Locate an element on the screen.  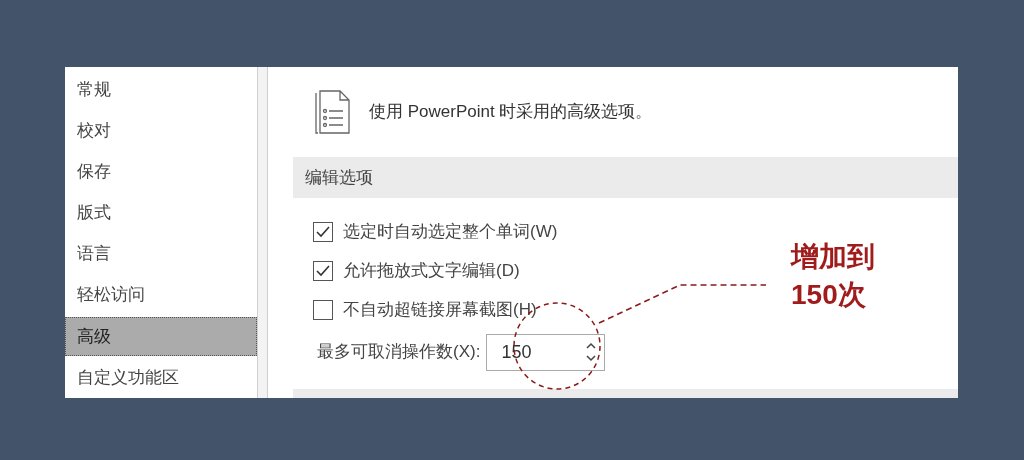
annotation-text: 150次 is located at coordinates (829, 295).